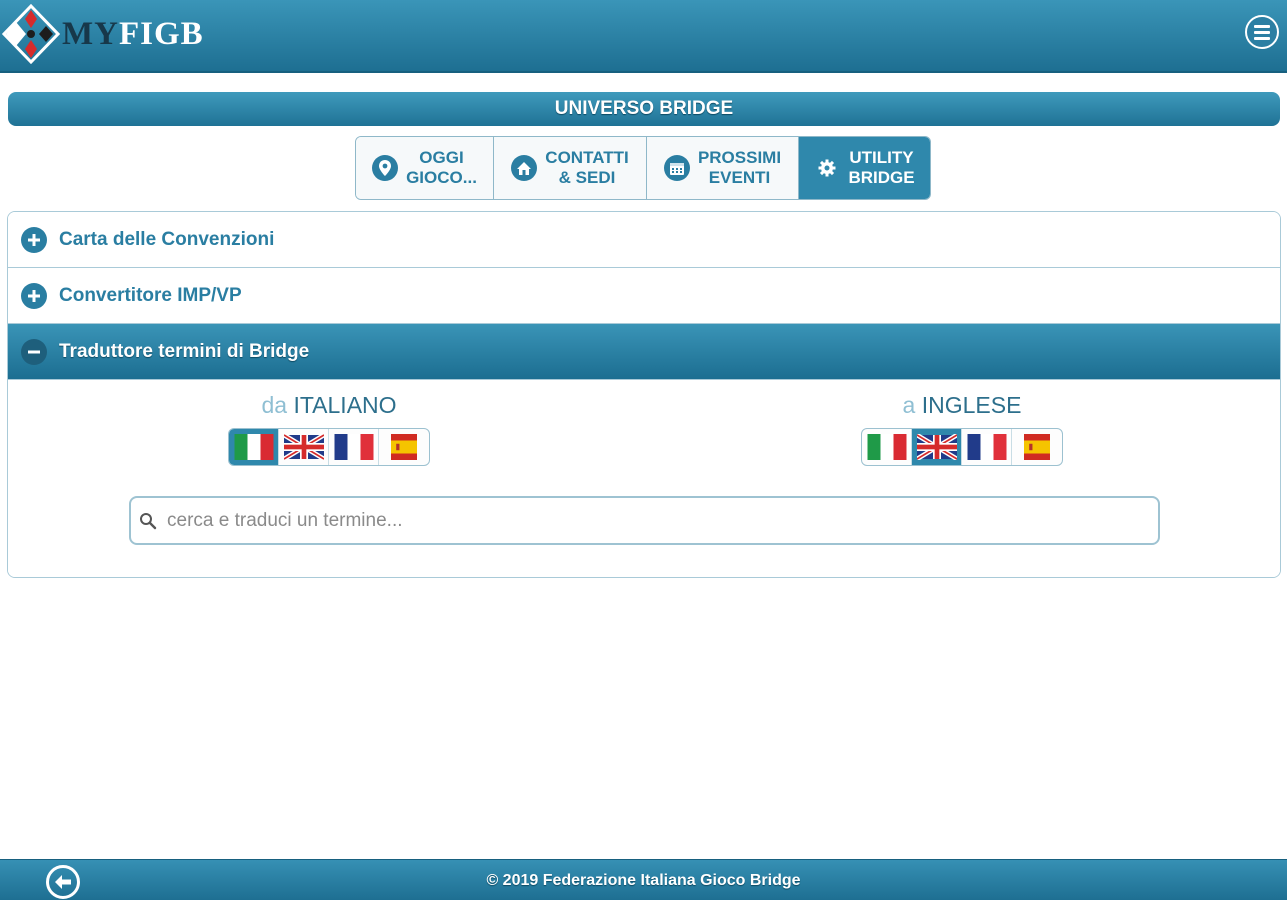 The height and width of the screenshot is (900, 1287). Describe the element at coordinates (739, 157) in the screenshot. I see `tab-label-line1: PROSSIMI` at that location.